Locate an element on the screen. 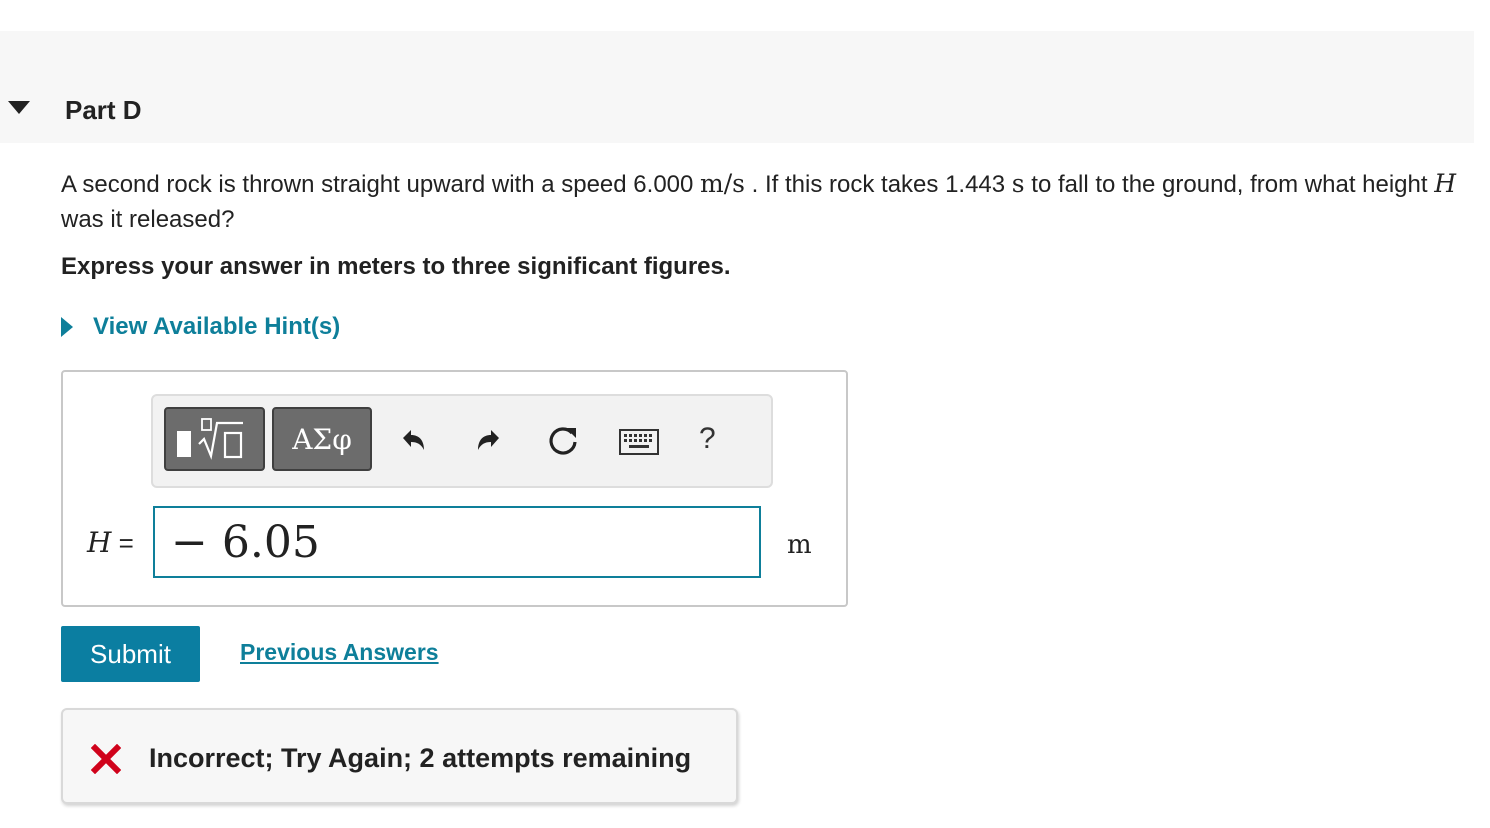  reset-button is located at coordinates (563, 442).